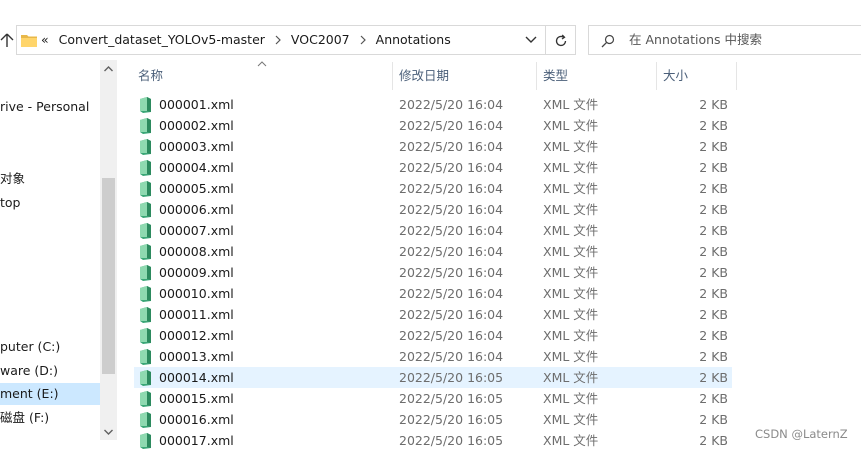 The image size is (861, 449). What do you see at coordinates (724, 40) in the screenshot?
I see `search-input: 在 Annotations 中搜索` at bounding box center [724, 40].